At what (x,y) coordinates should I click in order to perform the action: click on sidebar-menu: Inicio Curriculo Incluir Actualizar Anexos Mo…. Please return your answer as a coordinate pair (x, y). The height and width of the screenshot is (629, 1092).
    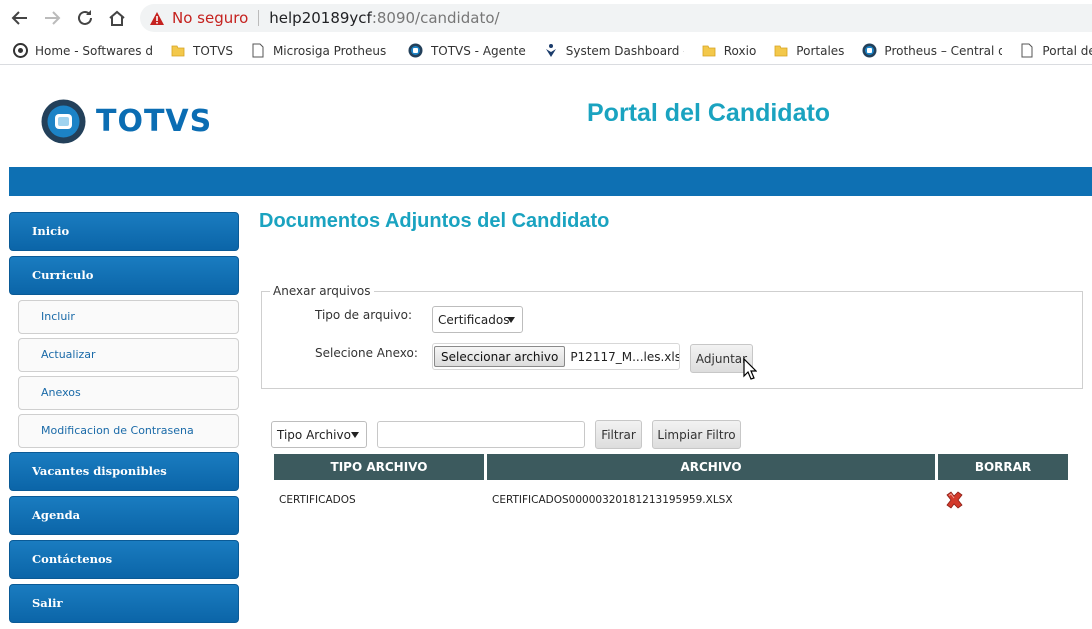
    Looking at the image, I should click on (124, 420).